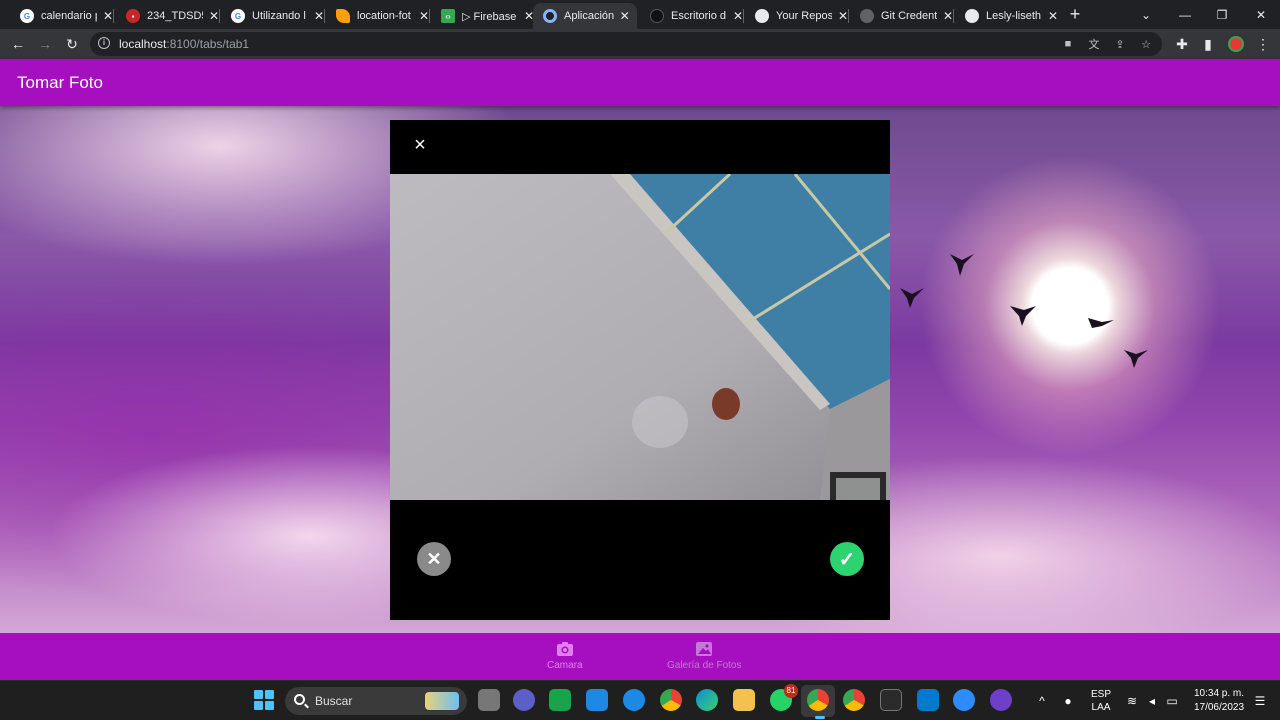 Image resolution: width=1280 pixels, height=720 pixels. I want to click on maximize-icon: ❐, so click(1222, 14).